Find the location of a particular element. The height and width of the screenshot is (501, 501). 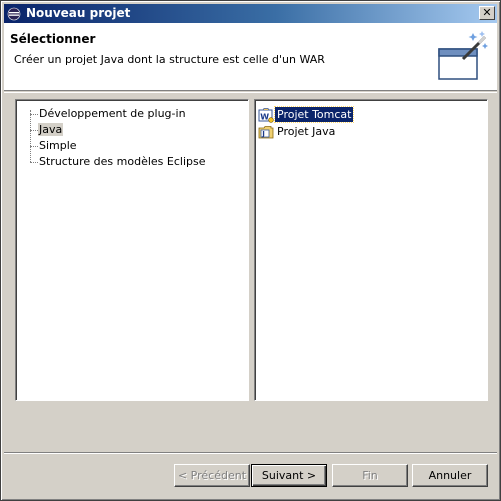

list-item-java-project: J Projet Java is located at coordinates (305, 131).